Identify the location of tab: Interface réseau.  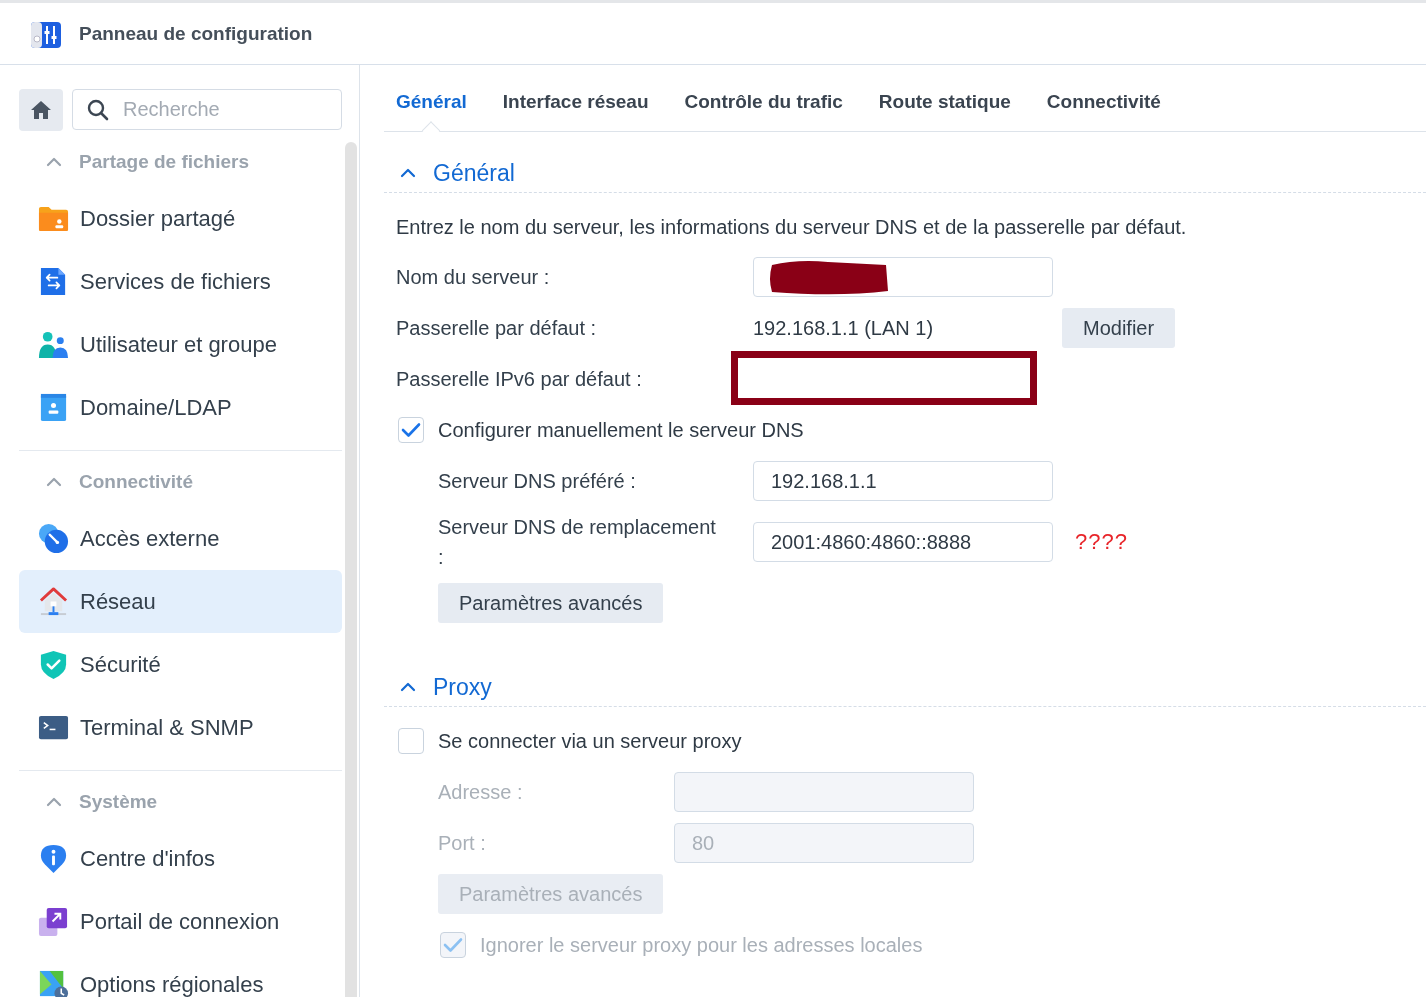
(575, 102).